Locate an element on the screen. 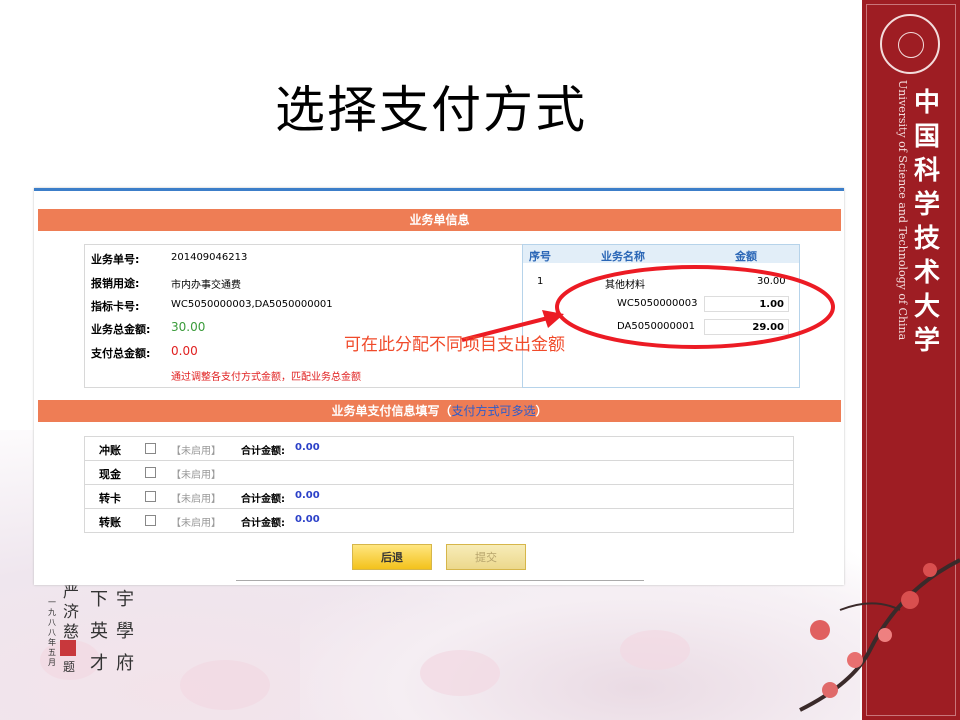 The width and height of the screenshot is (960, 720). highlight-ellipse-icon is located at coordinates (695, 307).